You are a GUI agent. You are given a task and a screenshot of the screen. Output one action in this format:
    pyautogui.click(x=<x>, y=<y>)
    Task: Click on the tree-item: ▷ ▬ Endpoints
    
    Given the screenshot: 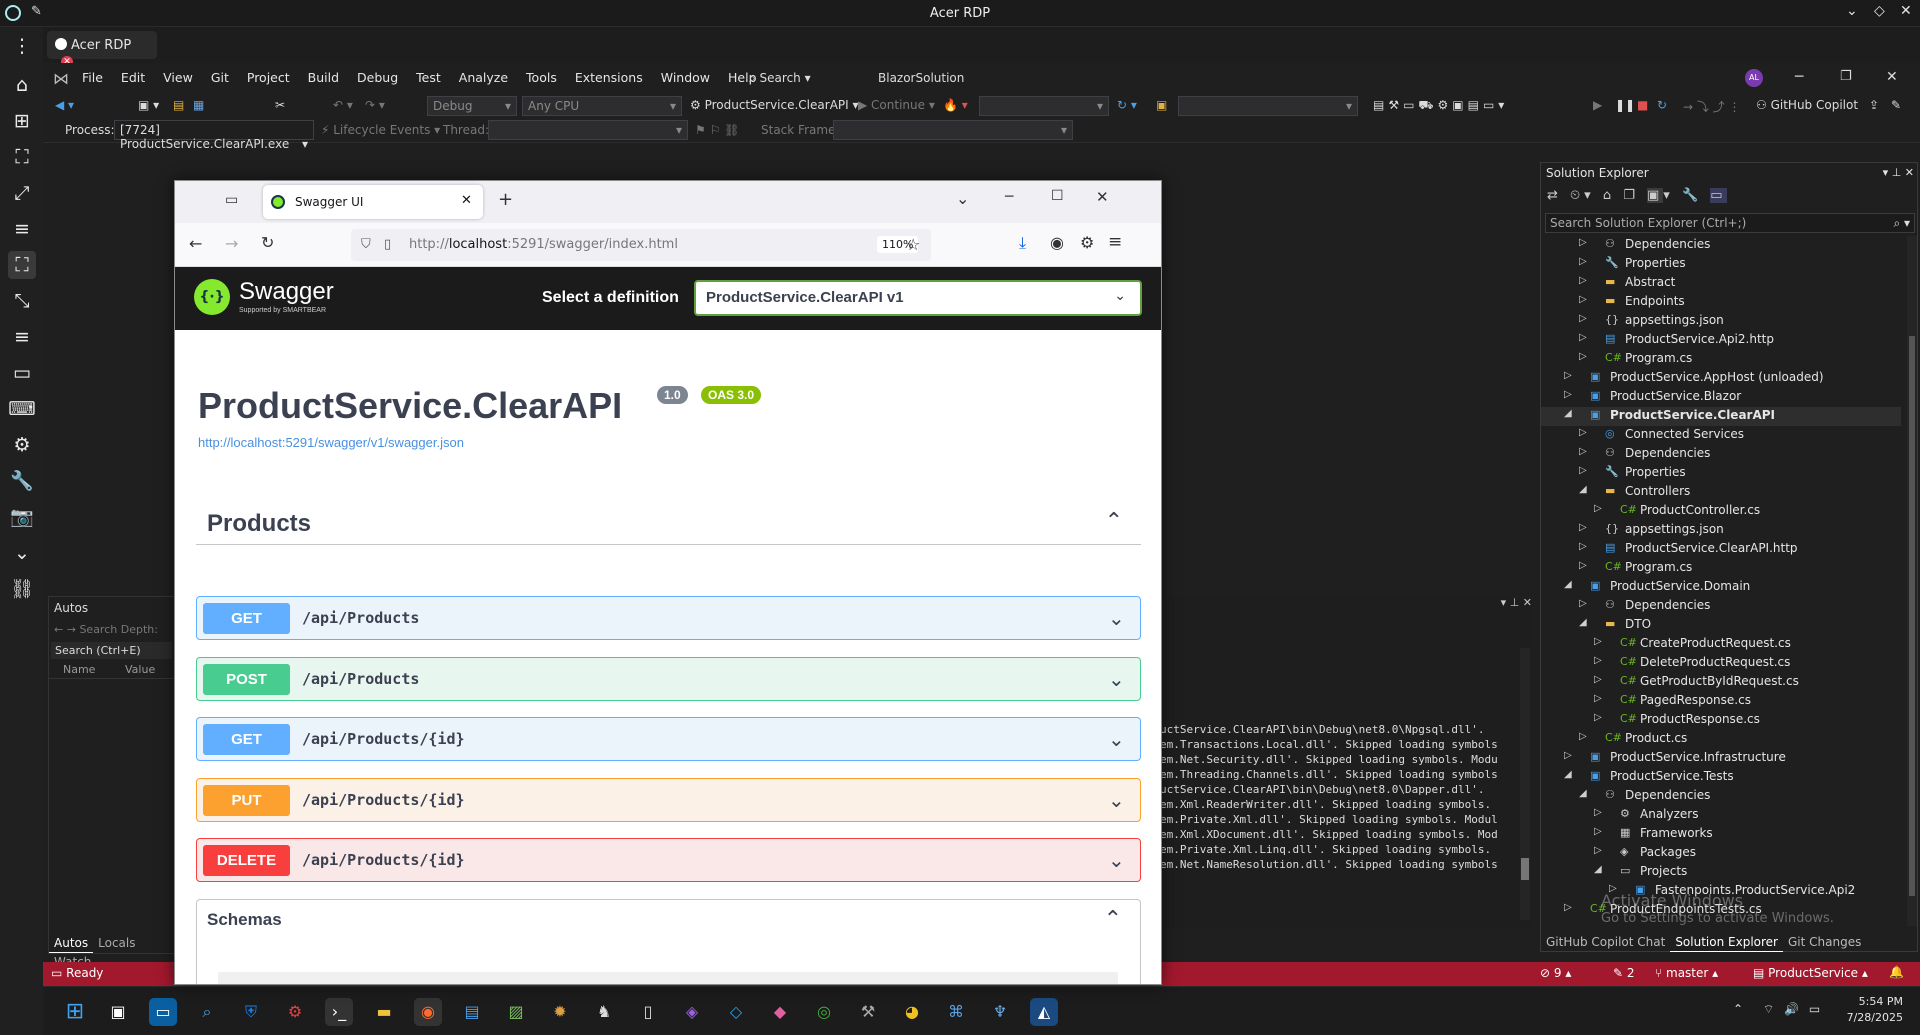 What is the action you would take?
    pyautogui.click(x=1721, y=302)
    